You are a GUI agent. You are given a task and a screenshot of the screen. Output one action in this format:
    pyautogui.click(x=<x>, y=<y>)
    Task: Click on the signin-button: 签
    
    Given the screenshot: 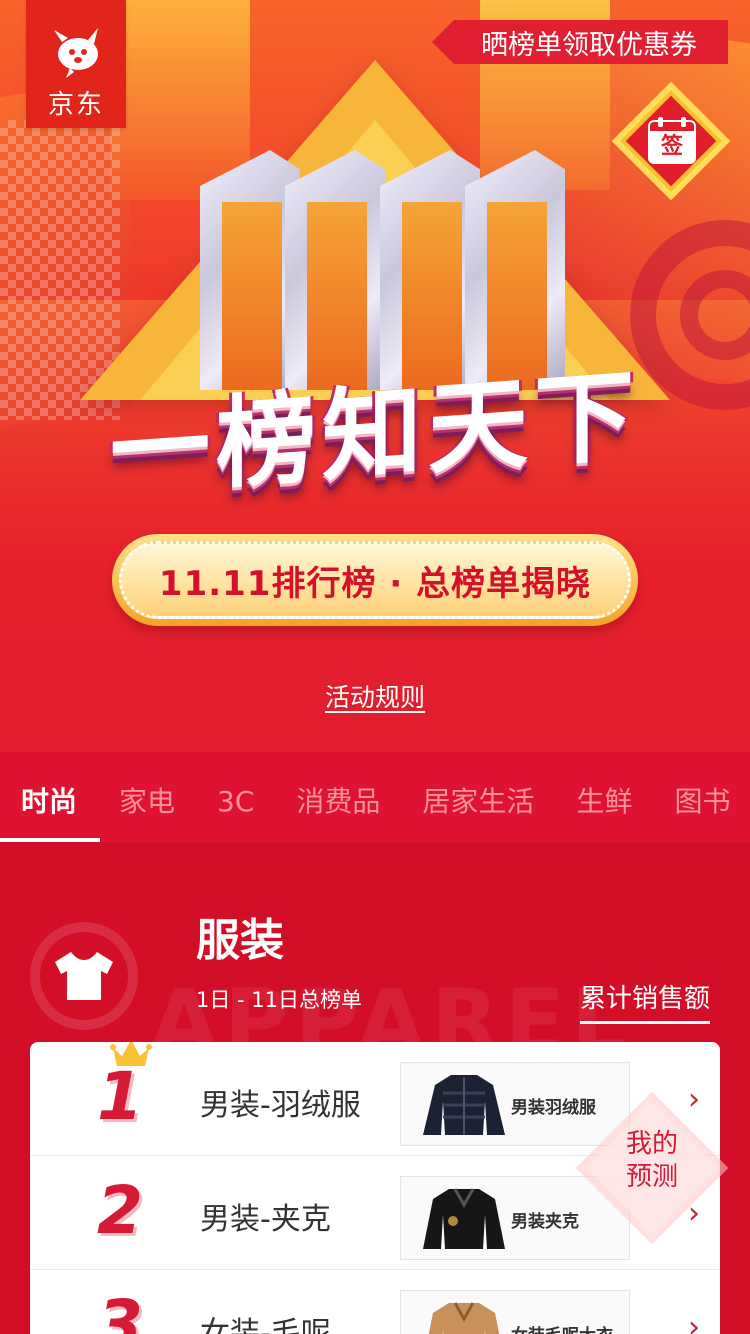 What is the action you would take?
    pyautogui.click(x=671, y=141)
    